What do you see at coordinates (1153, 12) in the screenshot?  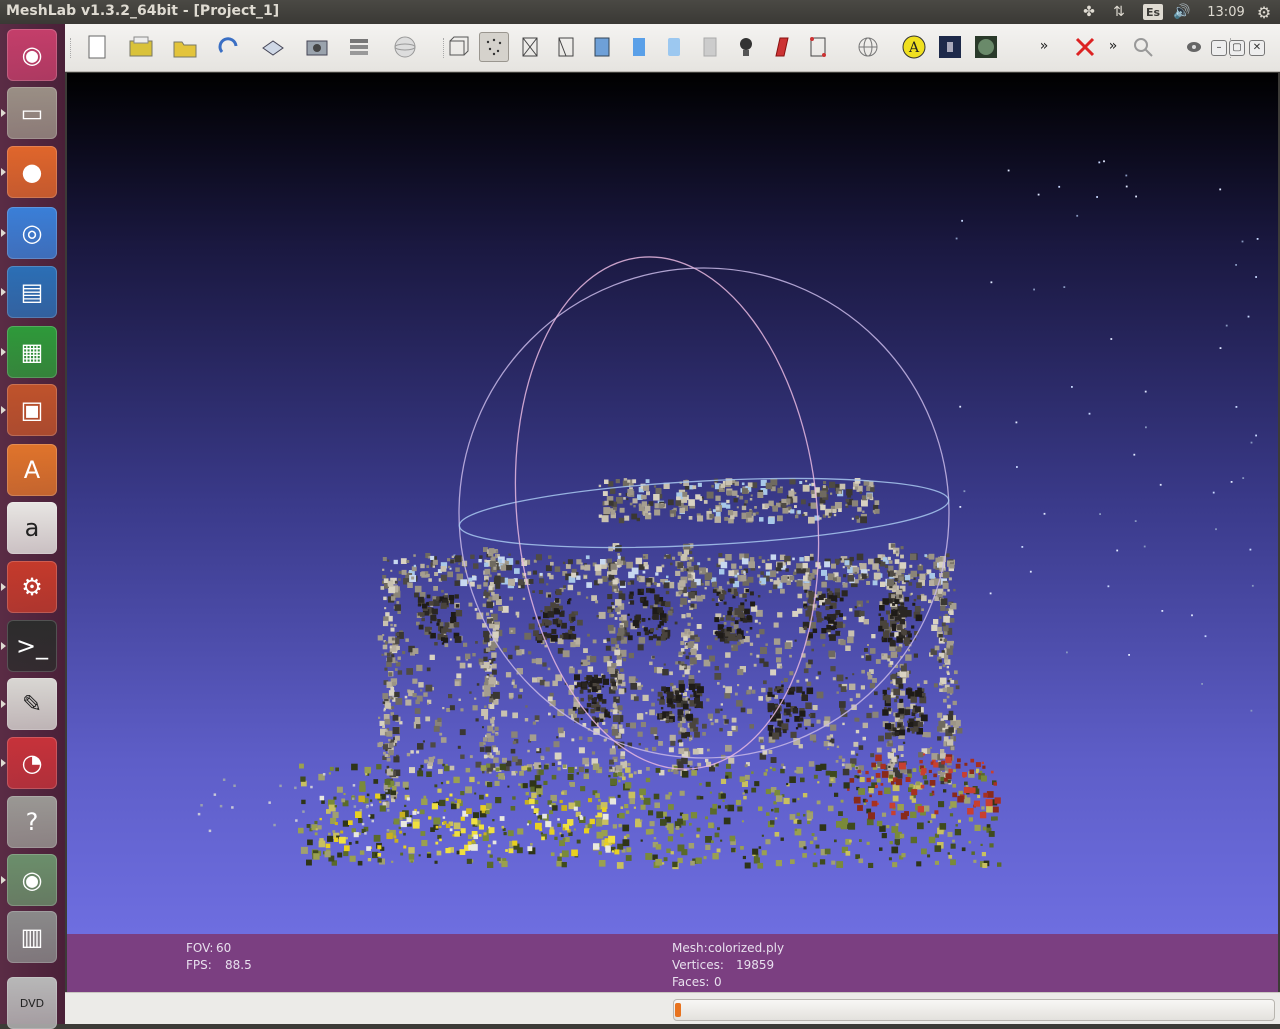 I see `keyboard-layout-indicator: Es` at bounding box center [1153, 12].